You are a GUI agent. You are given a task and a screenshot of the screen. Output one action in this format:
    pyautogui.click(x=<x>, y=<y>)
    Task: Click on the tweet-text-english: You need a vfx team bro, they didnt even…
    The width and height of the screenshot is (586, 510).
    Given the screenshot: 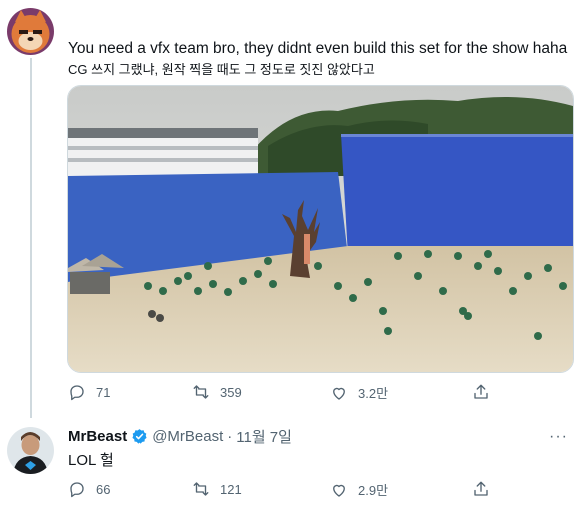 What is the action you would take?
    pyautogui.click(x=318, y=48)
    